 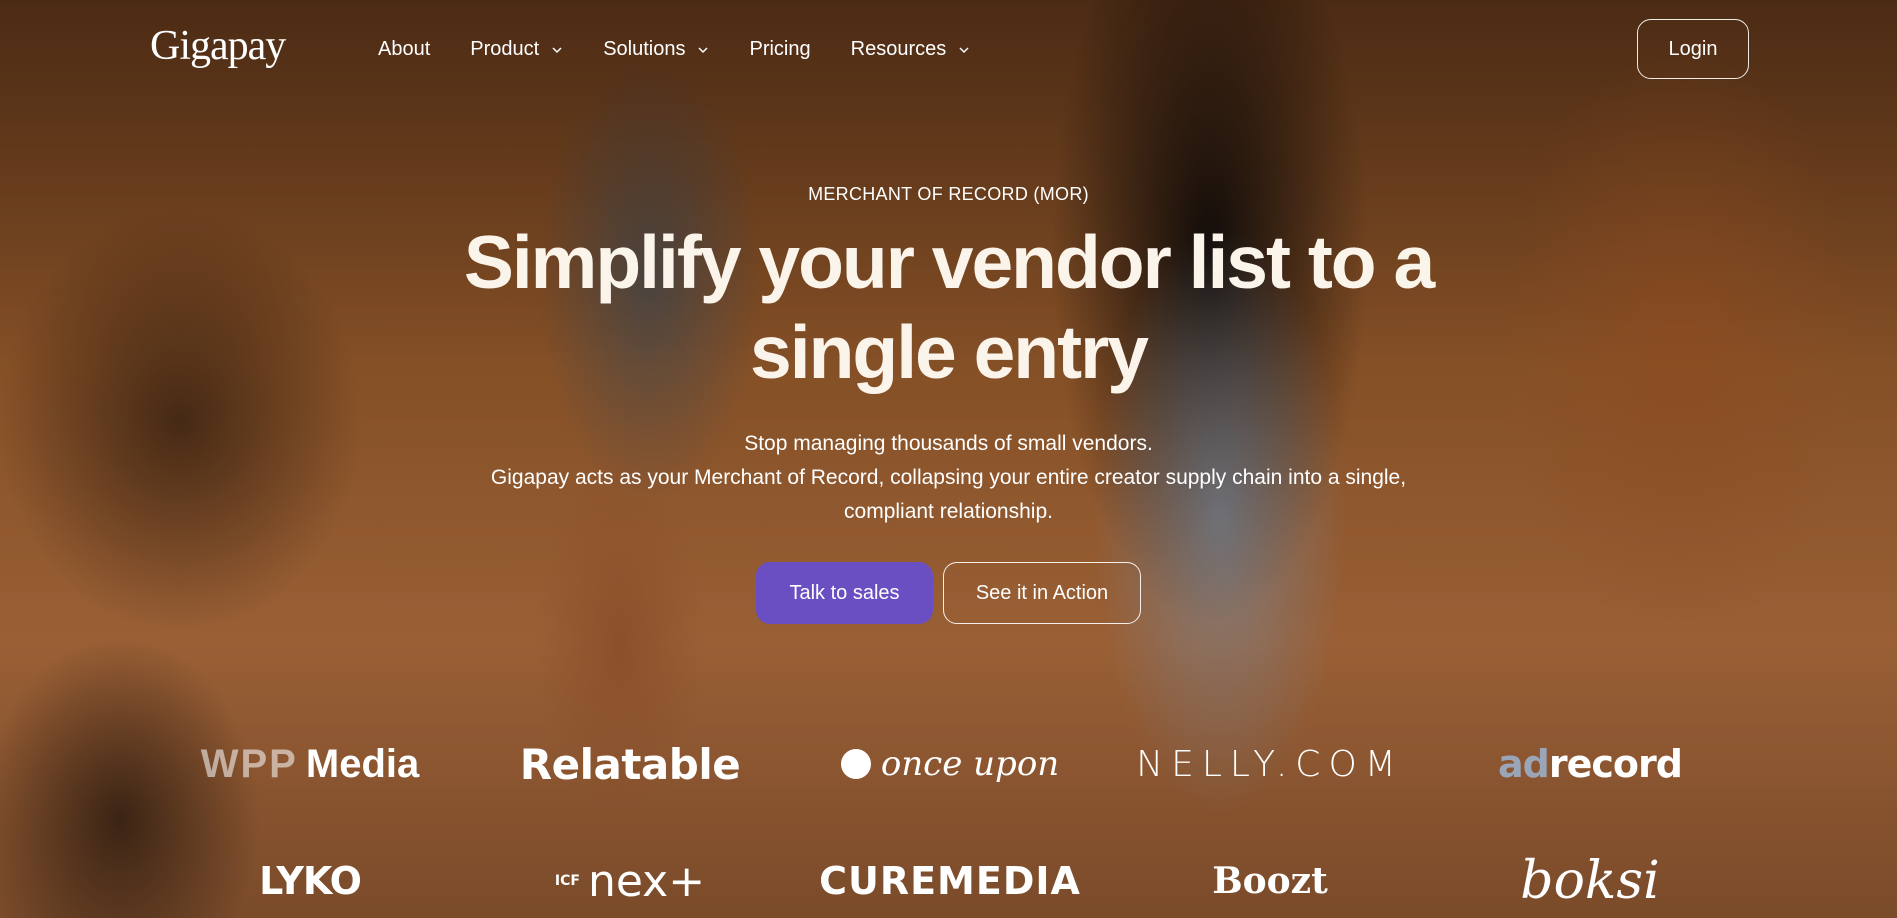 I want to click on boozt-logo: Boozt, so click(x=1270, y=881).